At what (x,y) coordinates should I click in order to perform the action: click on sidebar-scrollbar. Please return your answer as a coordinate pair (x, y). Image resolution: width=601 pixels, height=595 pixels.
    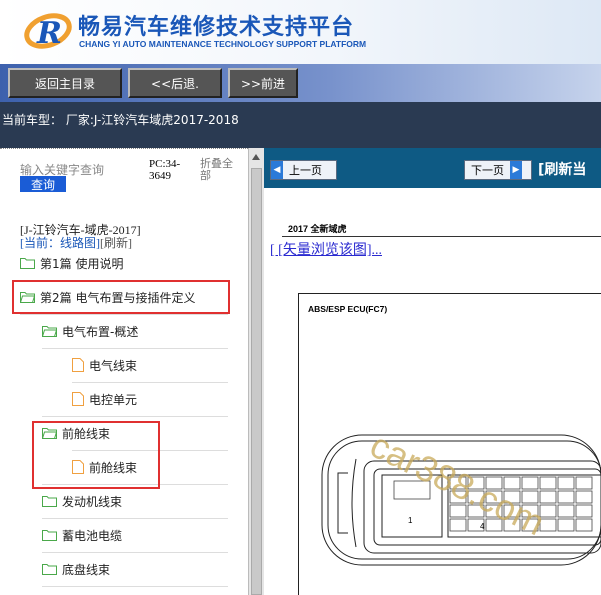
    Looking at the image, I should click on (256, 371).